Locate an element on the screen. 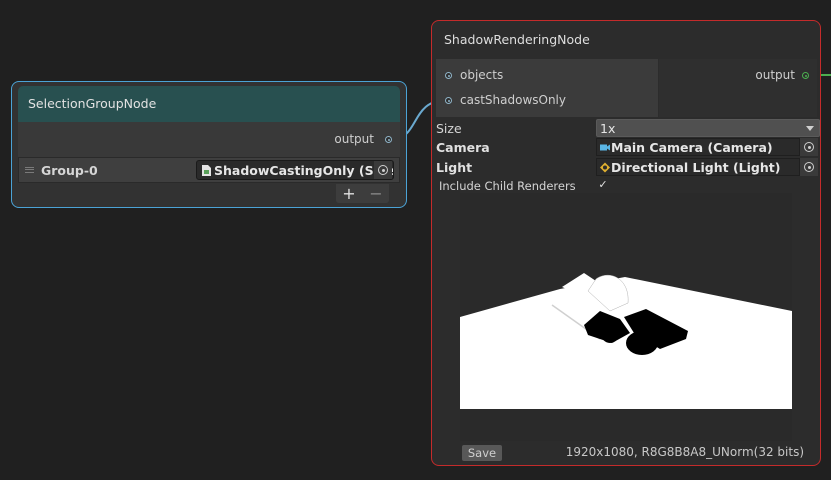 The height and width of the screenshot is (480, 831). checkmark-icon: ✓ is located at coordinates (603, 184).